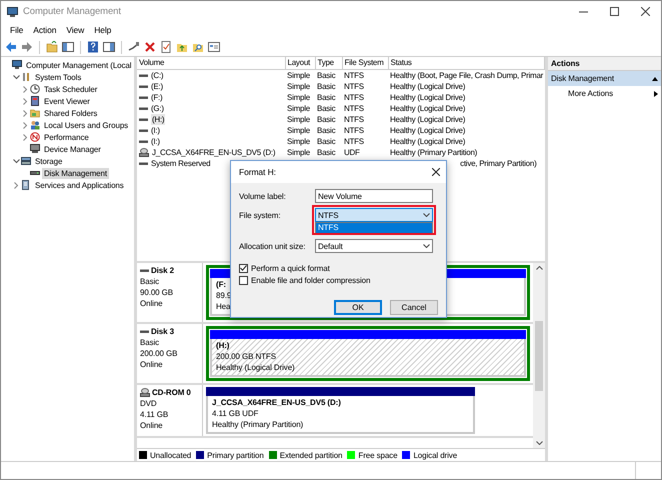 The image size is (662, 480). Describe the element at coordinates (604, 78) in the screenshot. I see `action-section: Disk Management` at that location.